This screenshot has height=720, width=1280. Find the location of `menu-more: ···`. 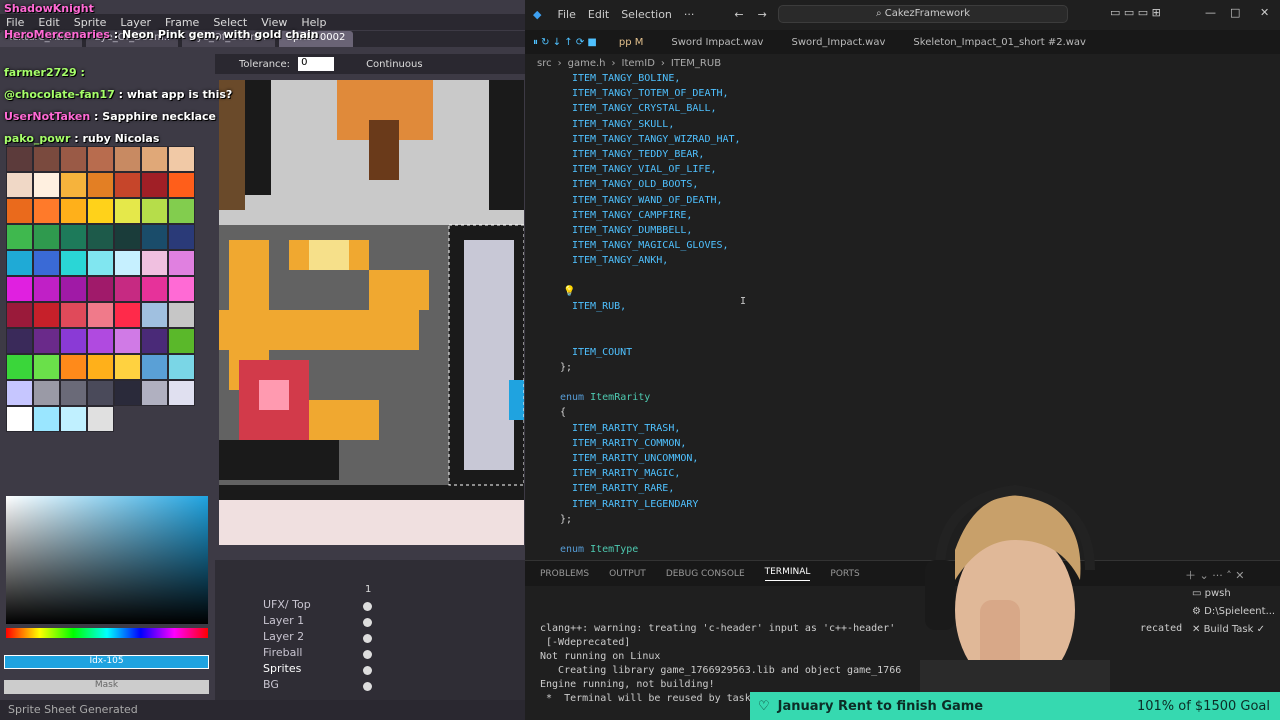

menu-more: ··· is located at coordinates (689, 14).